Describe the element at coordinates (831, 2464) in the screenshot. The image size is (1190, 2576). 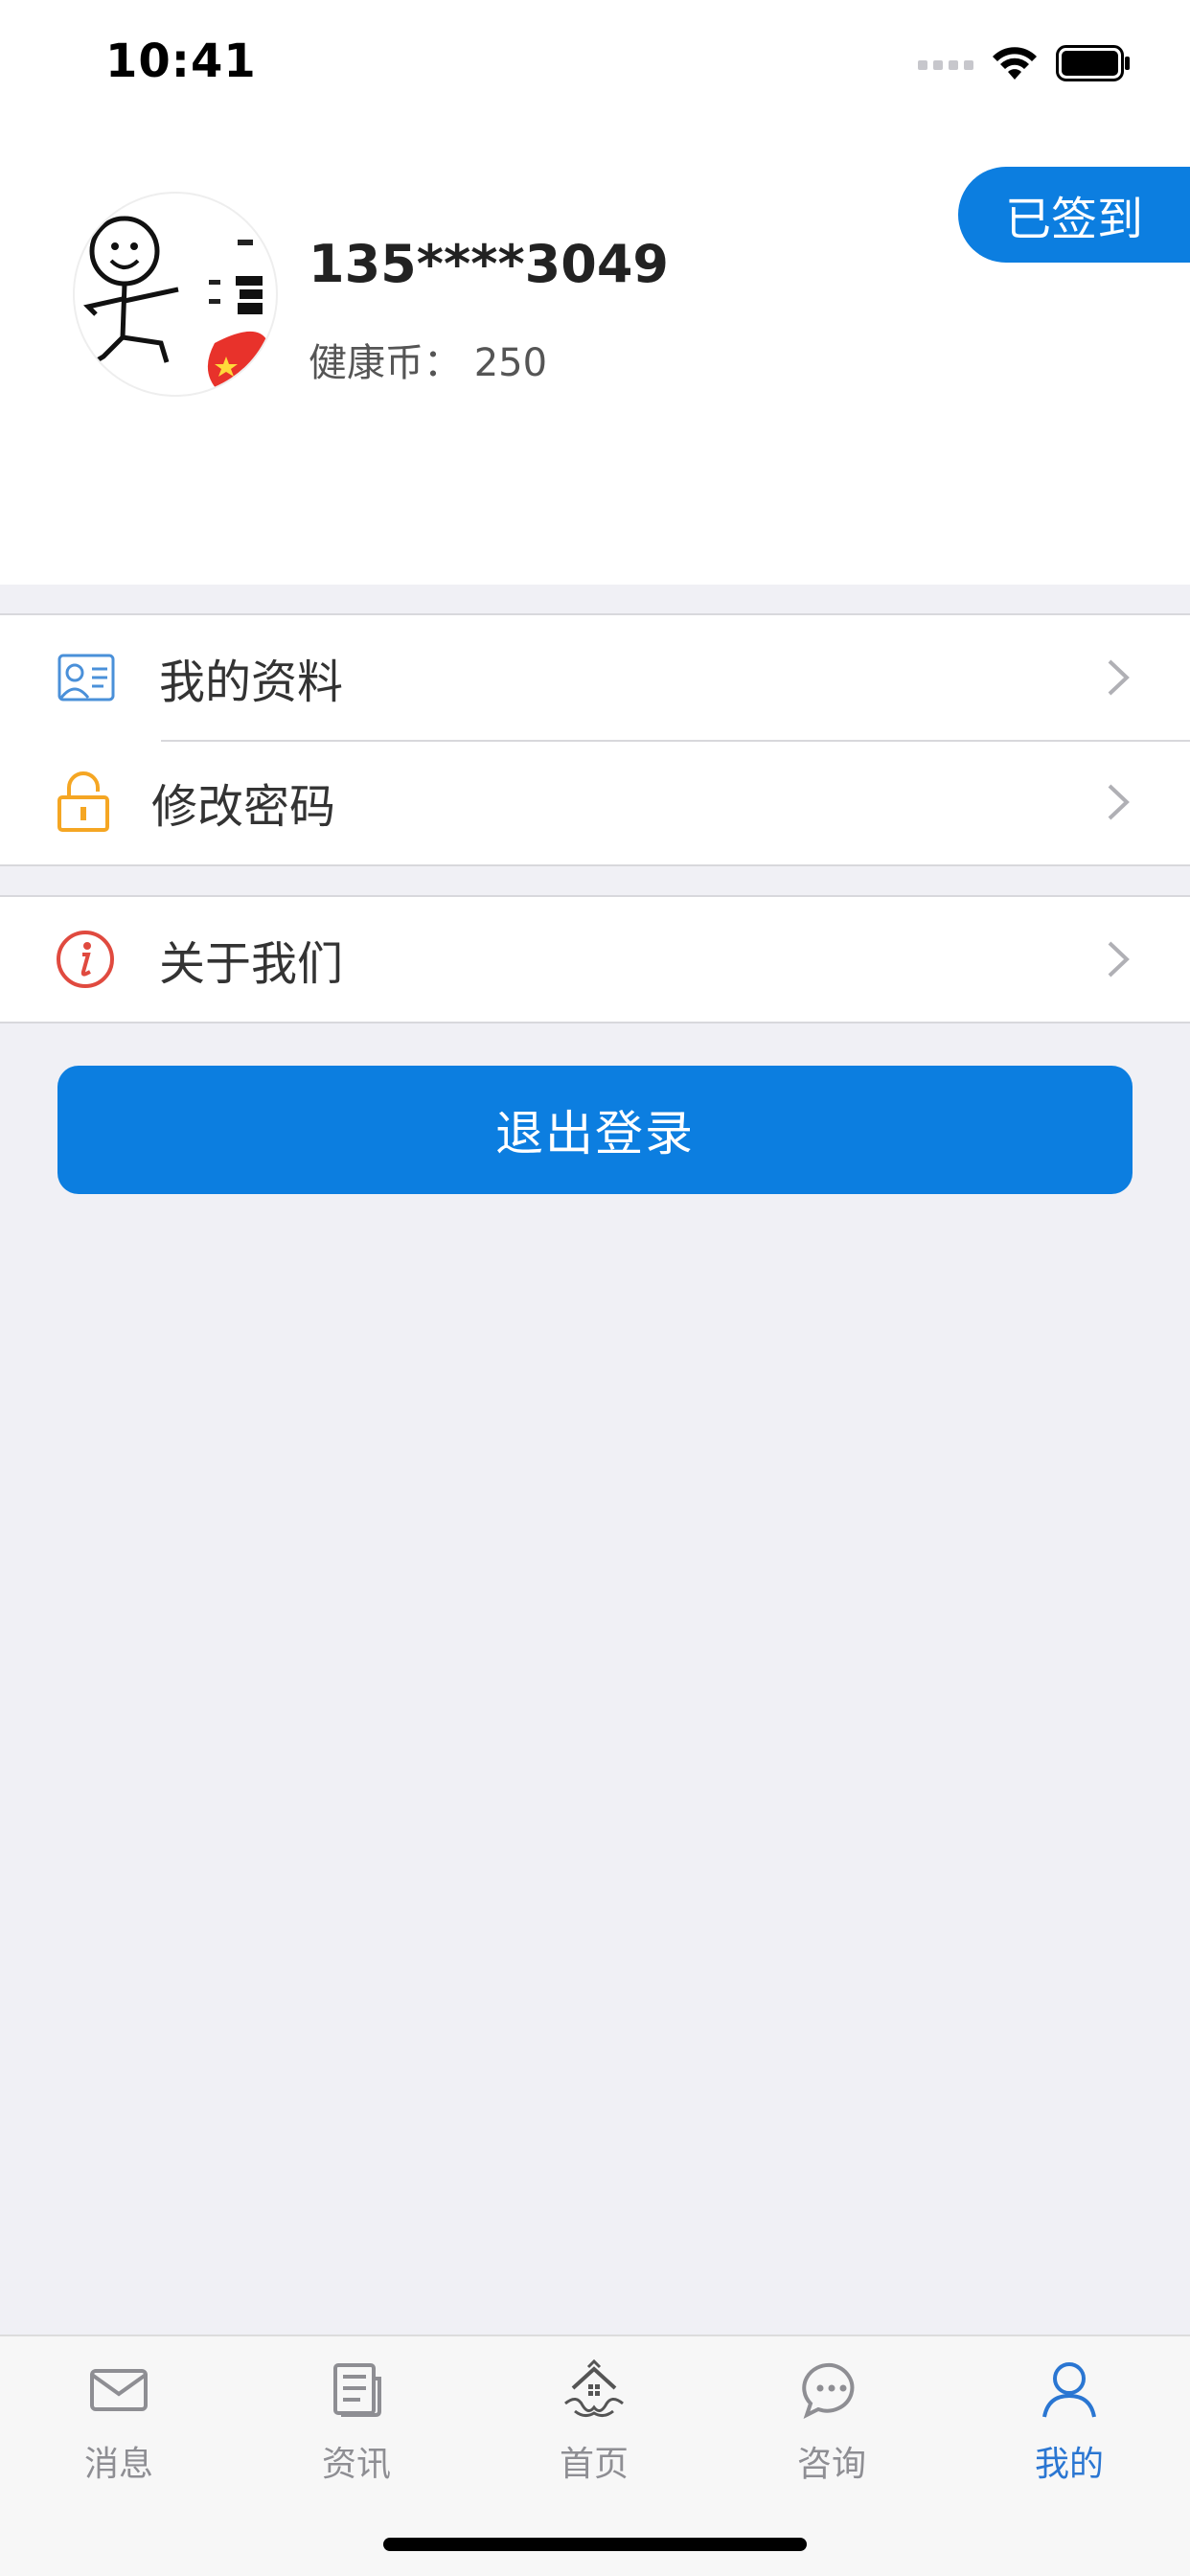
I see `tab-label-consult: 咨询` at that location.